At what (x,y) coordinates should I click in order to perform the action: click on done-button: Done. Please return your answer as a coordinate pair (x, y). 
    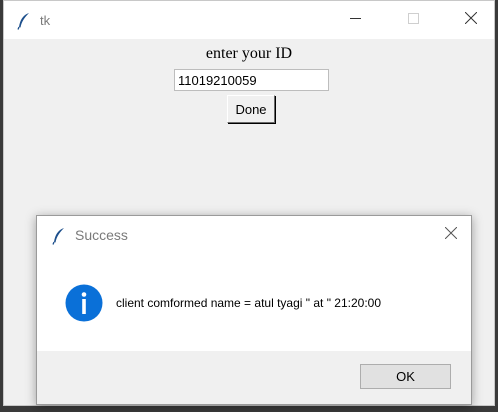
    Looking at the image, I should click on (251, 109).